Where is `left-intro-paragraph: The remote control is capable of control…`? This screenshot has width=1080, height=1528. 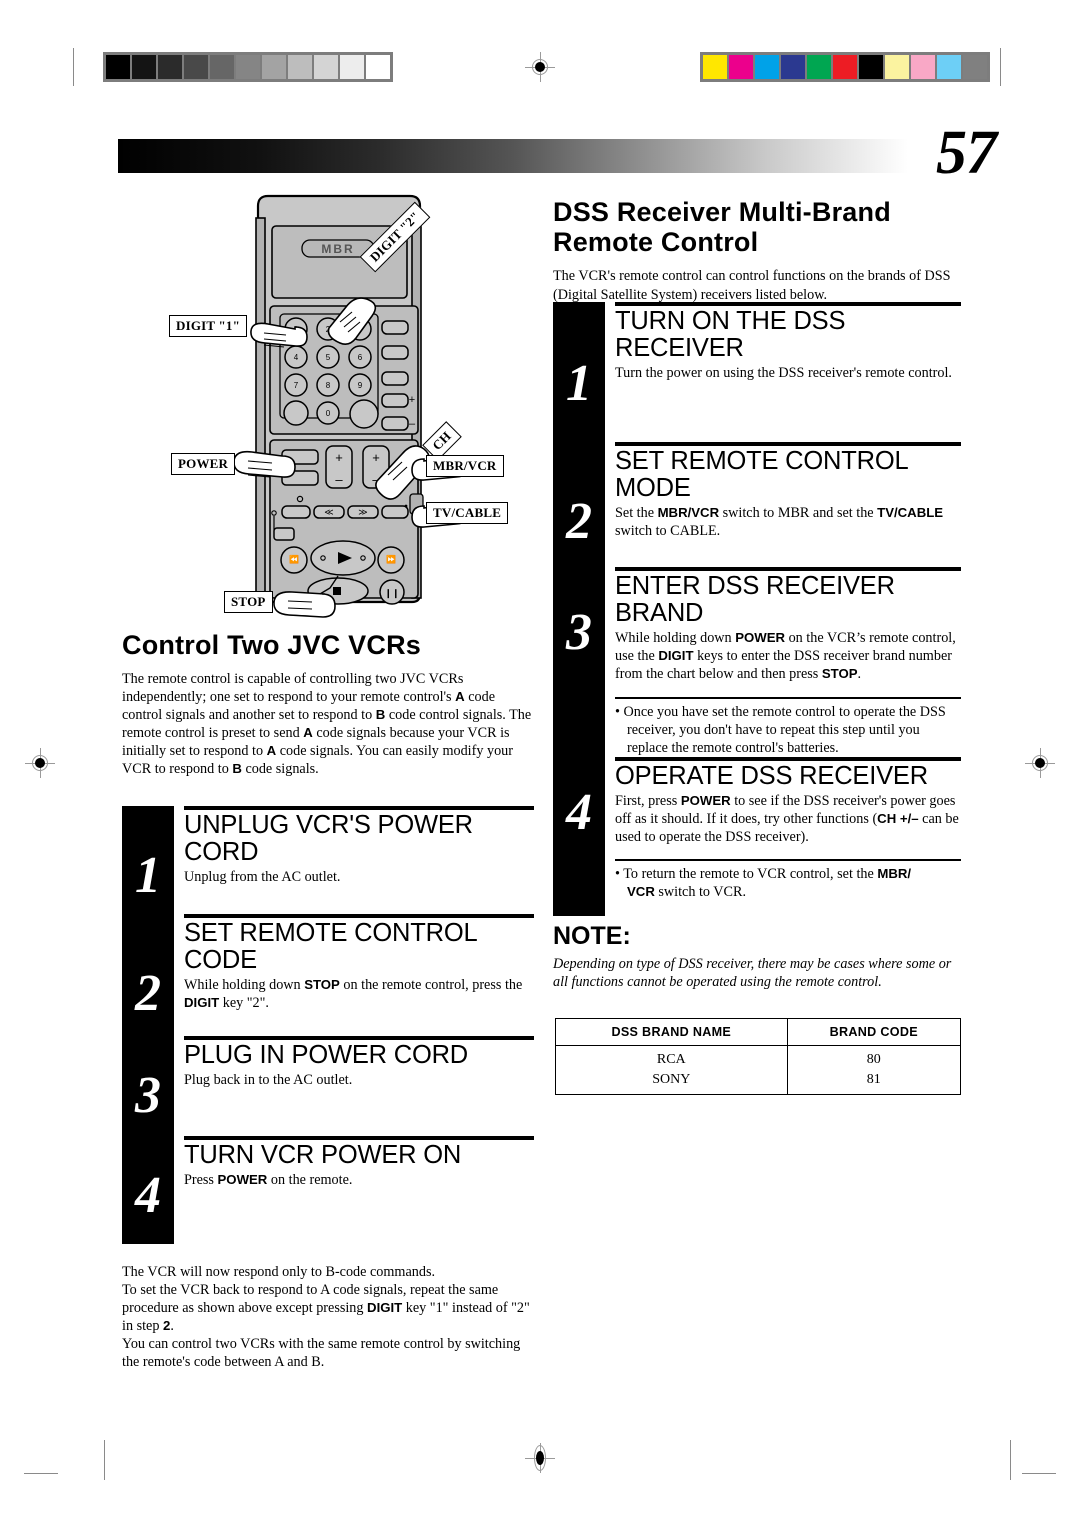 left-intro-paragraph: The remote control is capable of control… is located at coordinates (327, 724).